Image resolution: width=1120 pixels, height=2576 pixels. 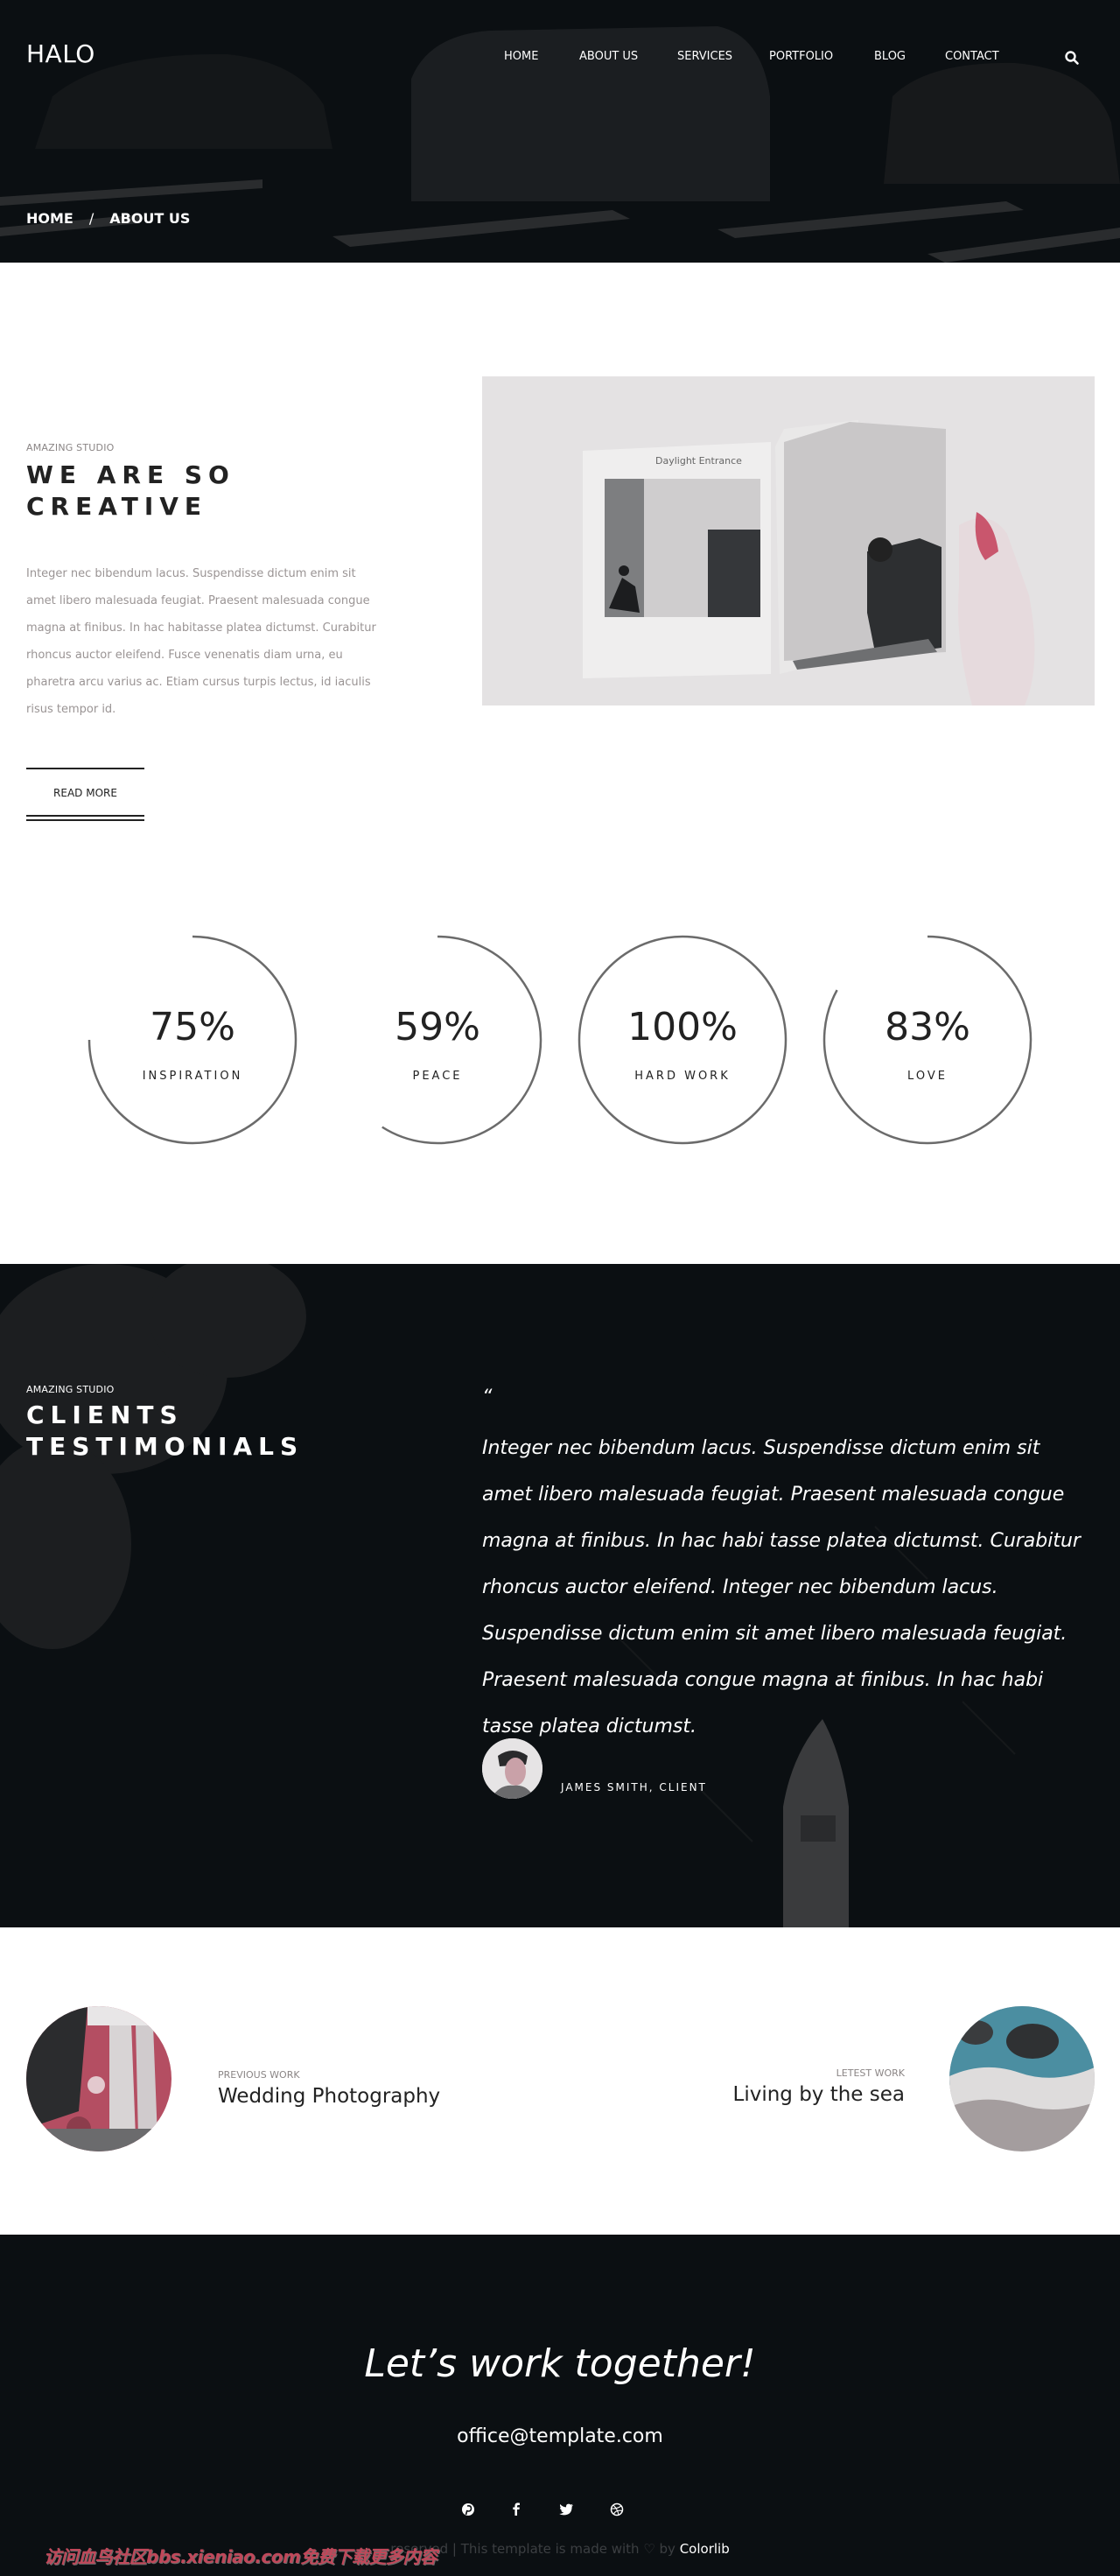 What do you see at coordinates (437, 1077) in the screenshot?
I see `stat-label: PEACE` at bounding box center [437, 1077].